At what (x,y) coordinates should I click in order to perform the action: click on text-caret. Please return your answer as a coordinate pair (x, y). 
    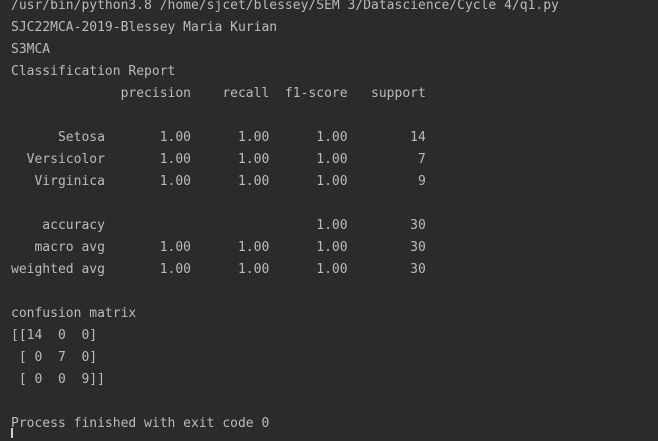
    Looking at the image, I should click on (12, 433).